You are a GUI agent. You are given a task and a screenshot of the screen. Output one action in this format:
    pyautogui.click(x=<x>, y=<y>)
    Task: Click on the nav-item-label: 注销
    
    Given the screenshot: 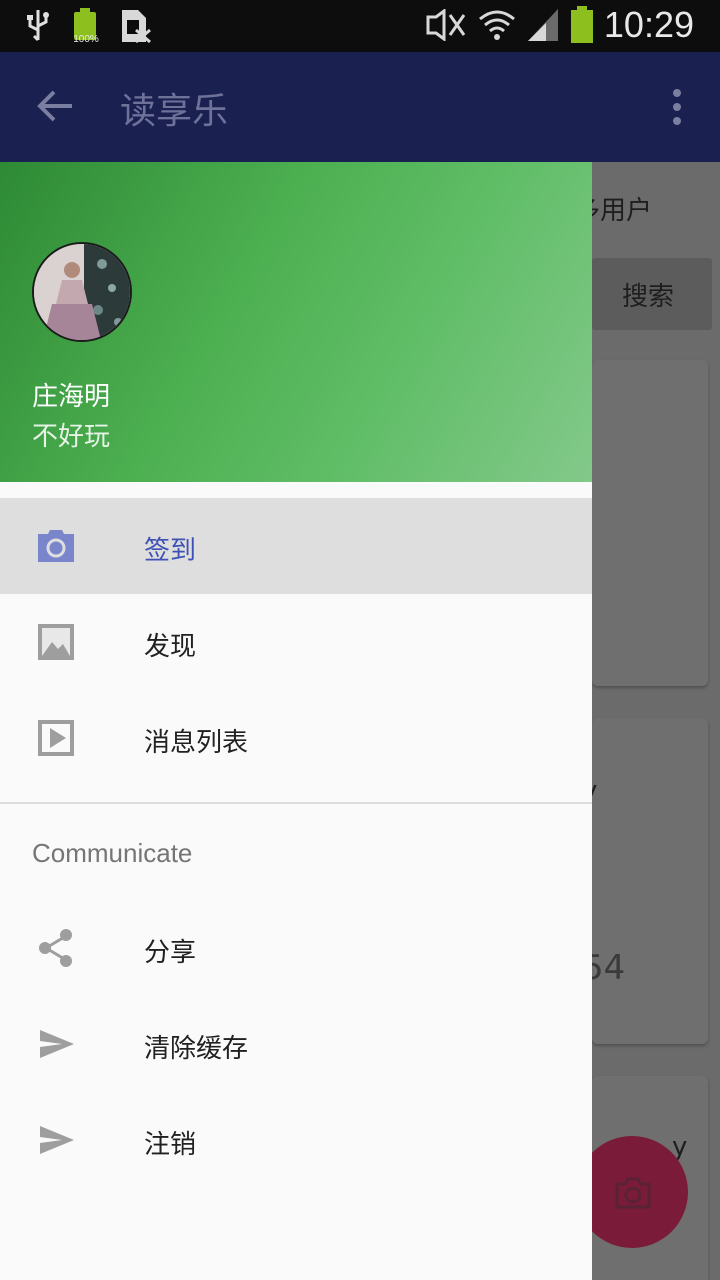 What is the action you would take?
    pyautogui.click(x=170, y=1145)
    